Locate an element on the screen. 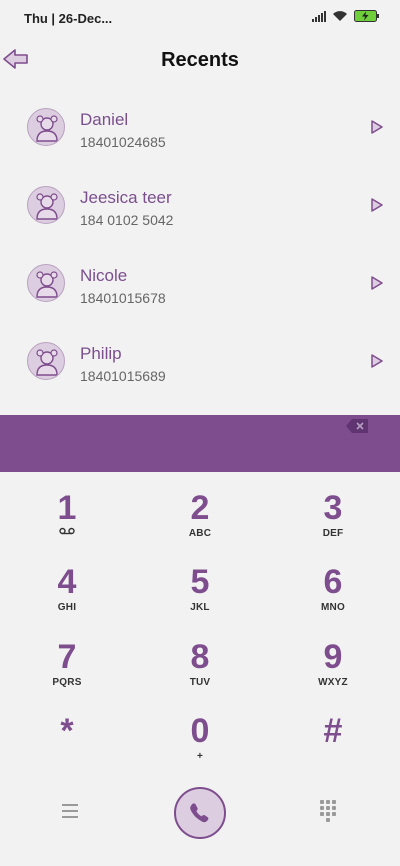 The width and height of the screenshot is (400, 866). key-digit: 6 is located at coordinates (333, 582).